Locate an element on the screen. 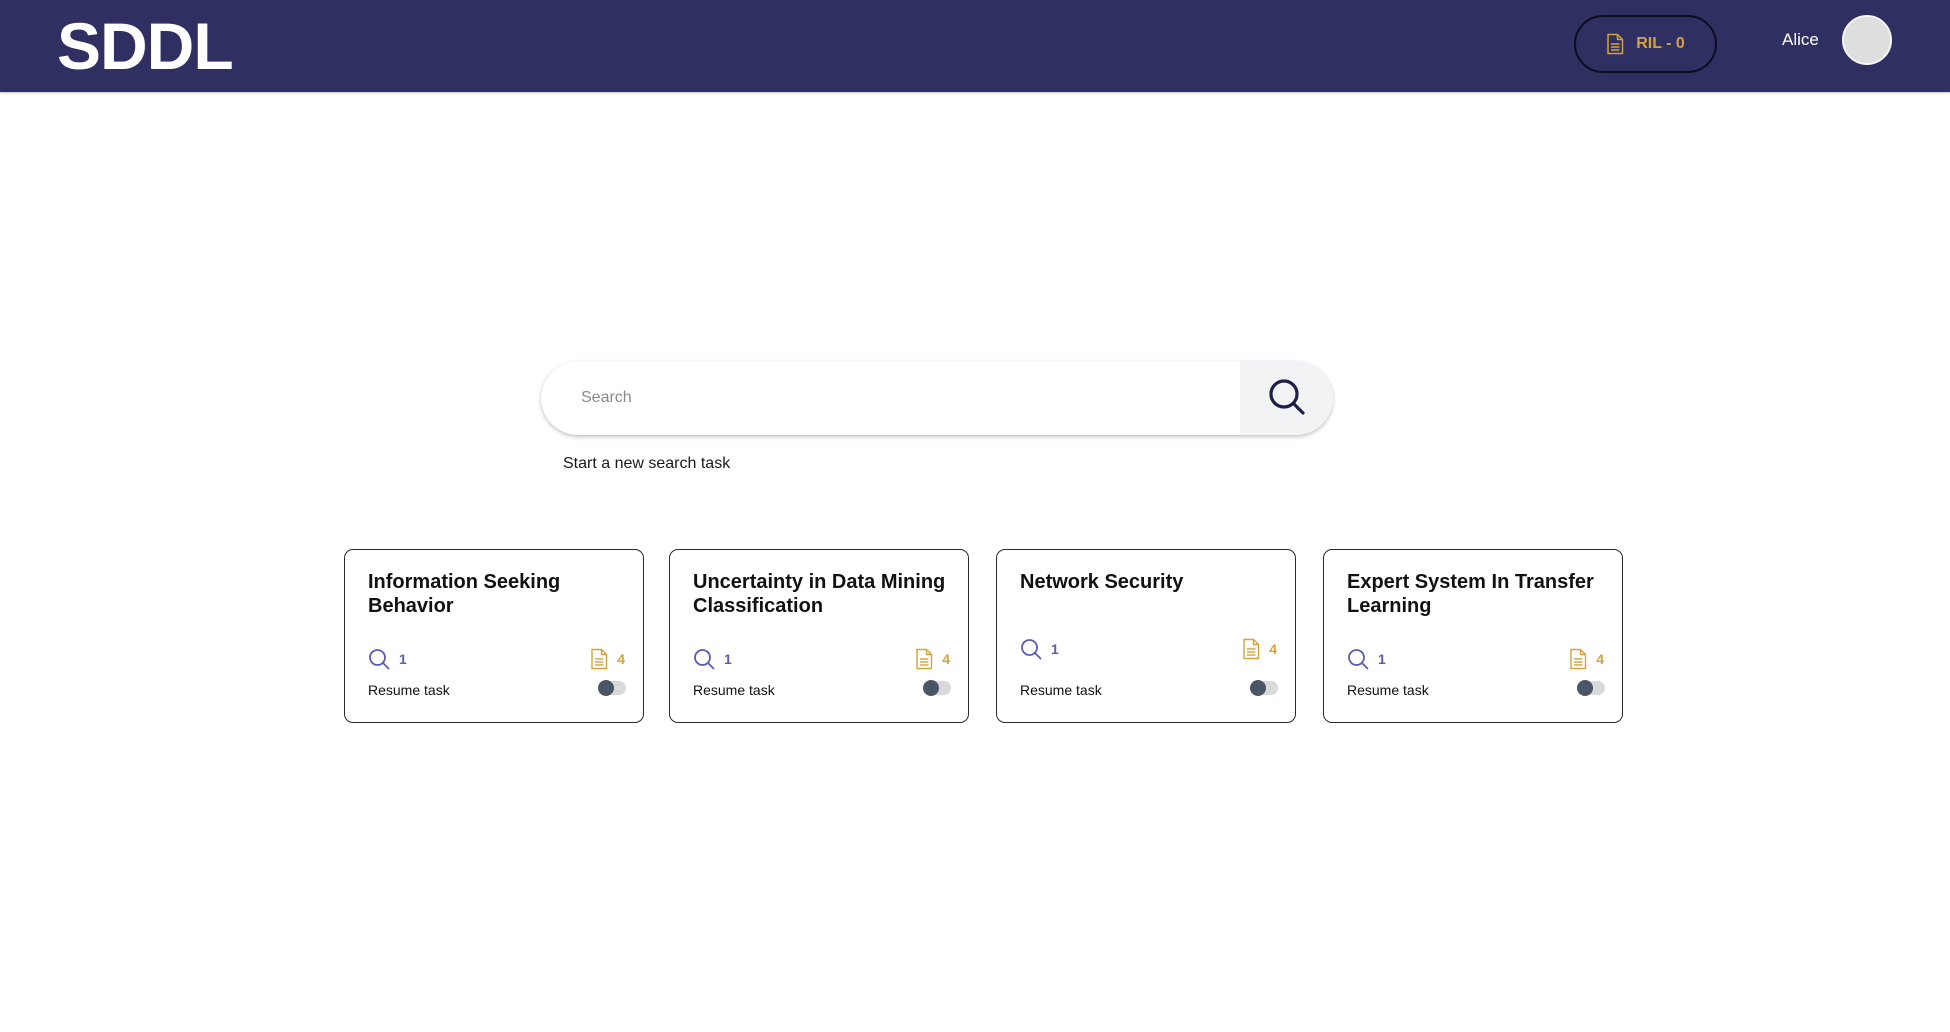 This screenshot has height=1032, width=1950. task-title: Expert System In Transfer Learning is located at coordinates (1470, 594).